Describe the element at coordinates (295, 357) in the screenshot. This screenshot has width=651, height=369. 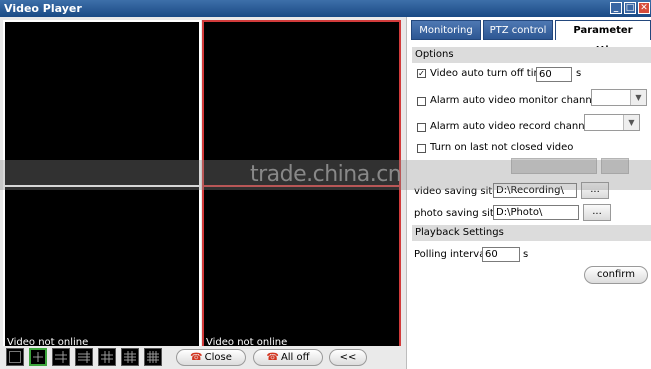
I see `all-off-label: All off` at that location.